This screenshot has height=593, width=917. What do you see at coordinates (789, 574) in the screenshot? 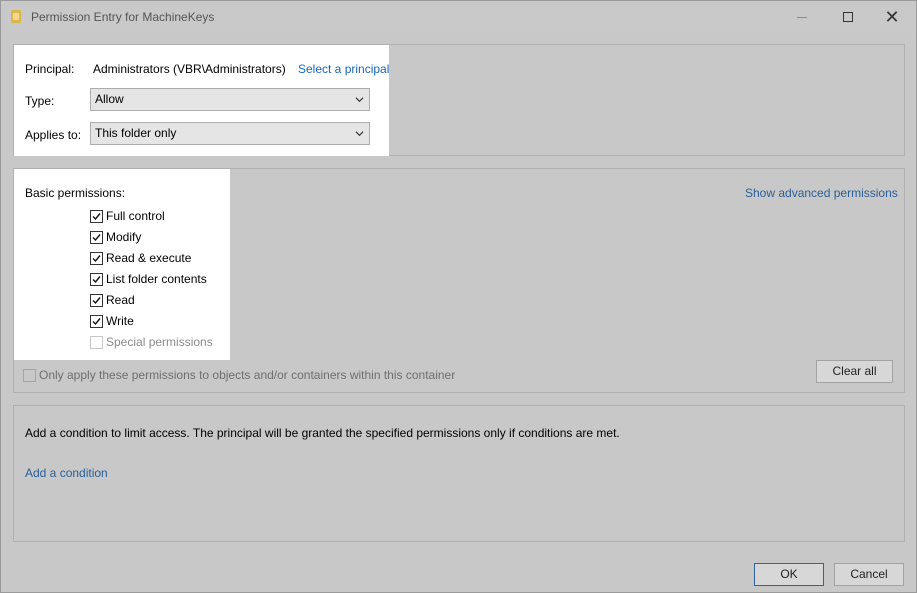
I see `ok-button: OK` at bounding box center [789, 574].